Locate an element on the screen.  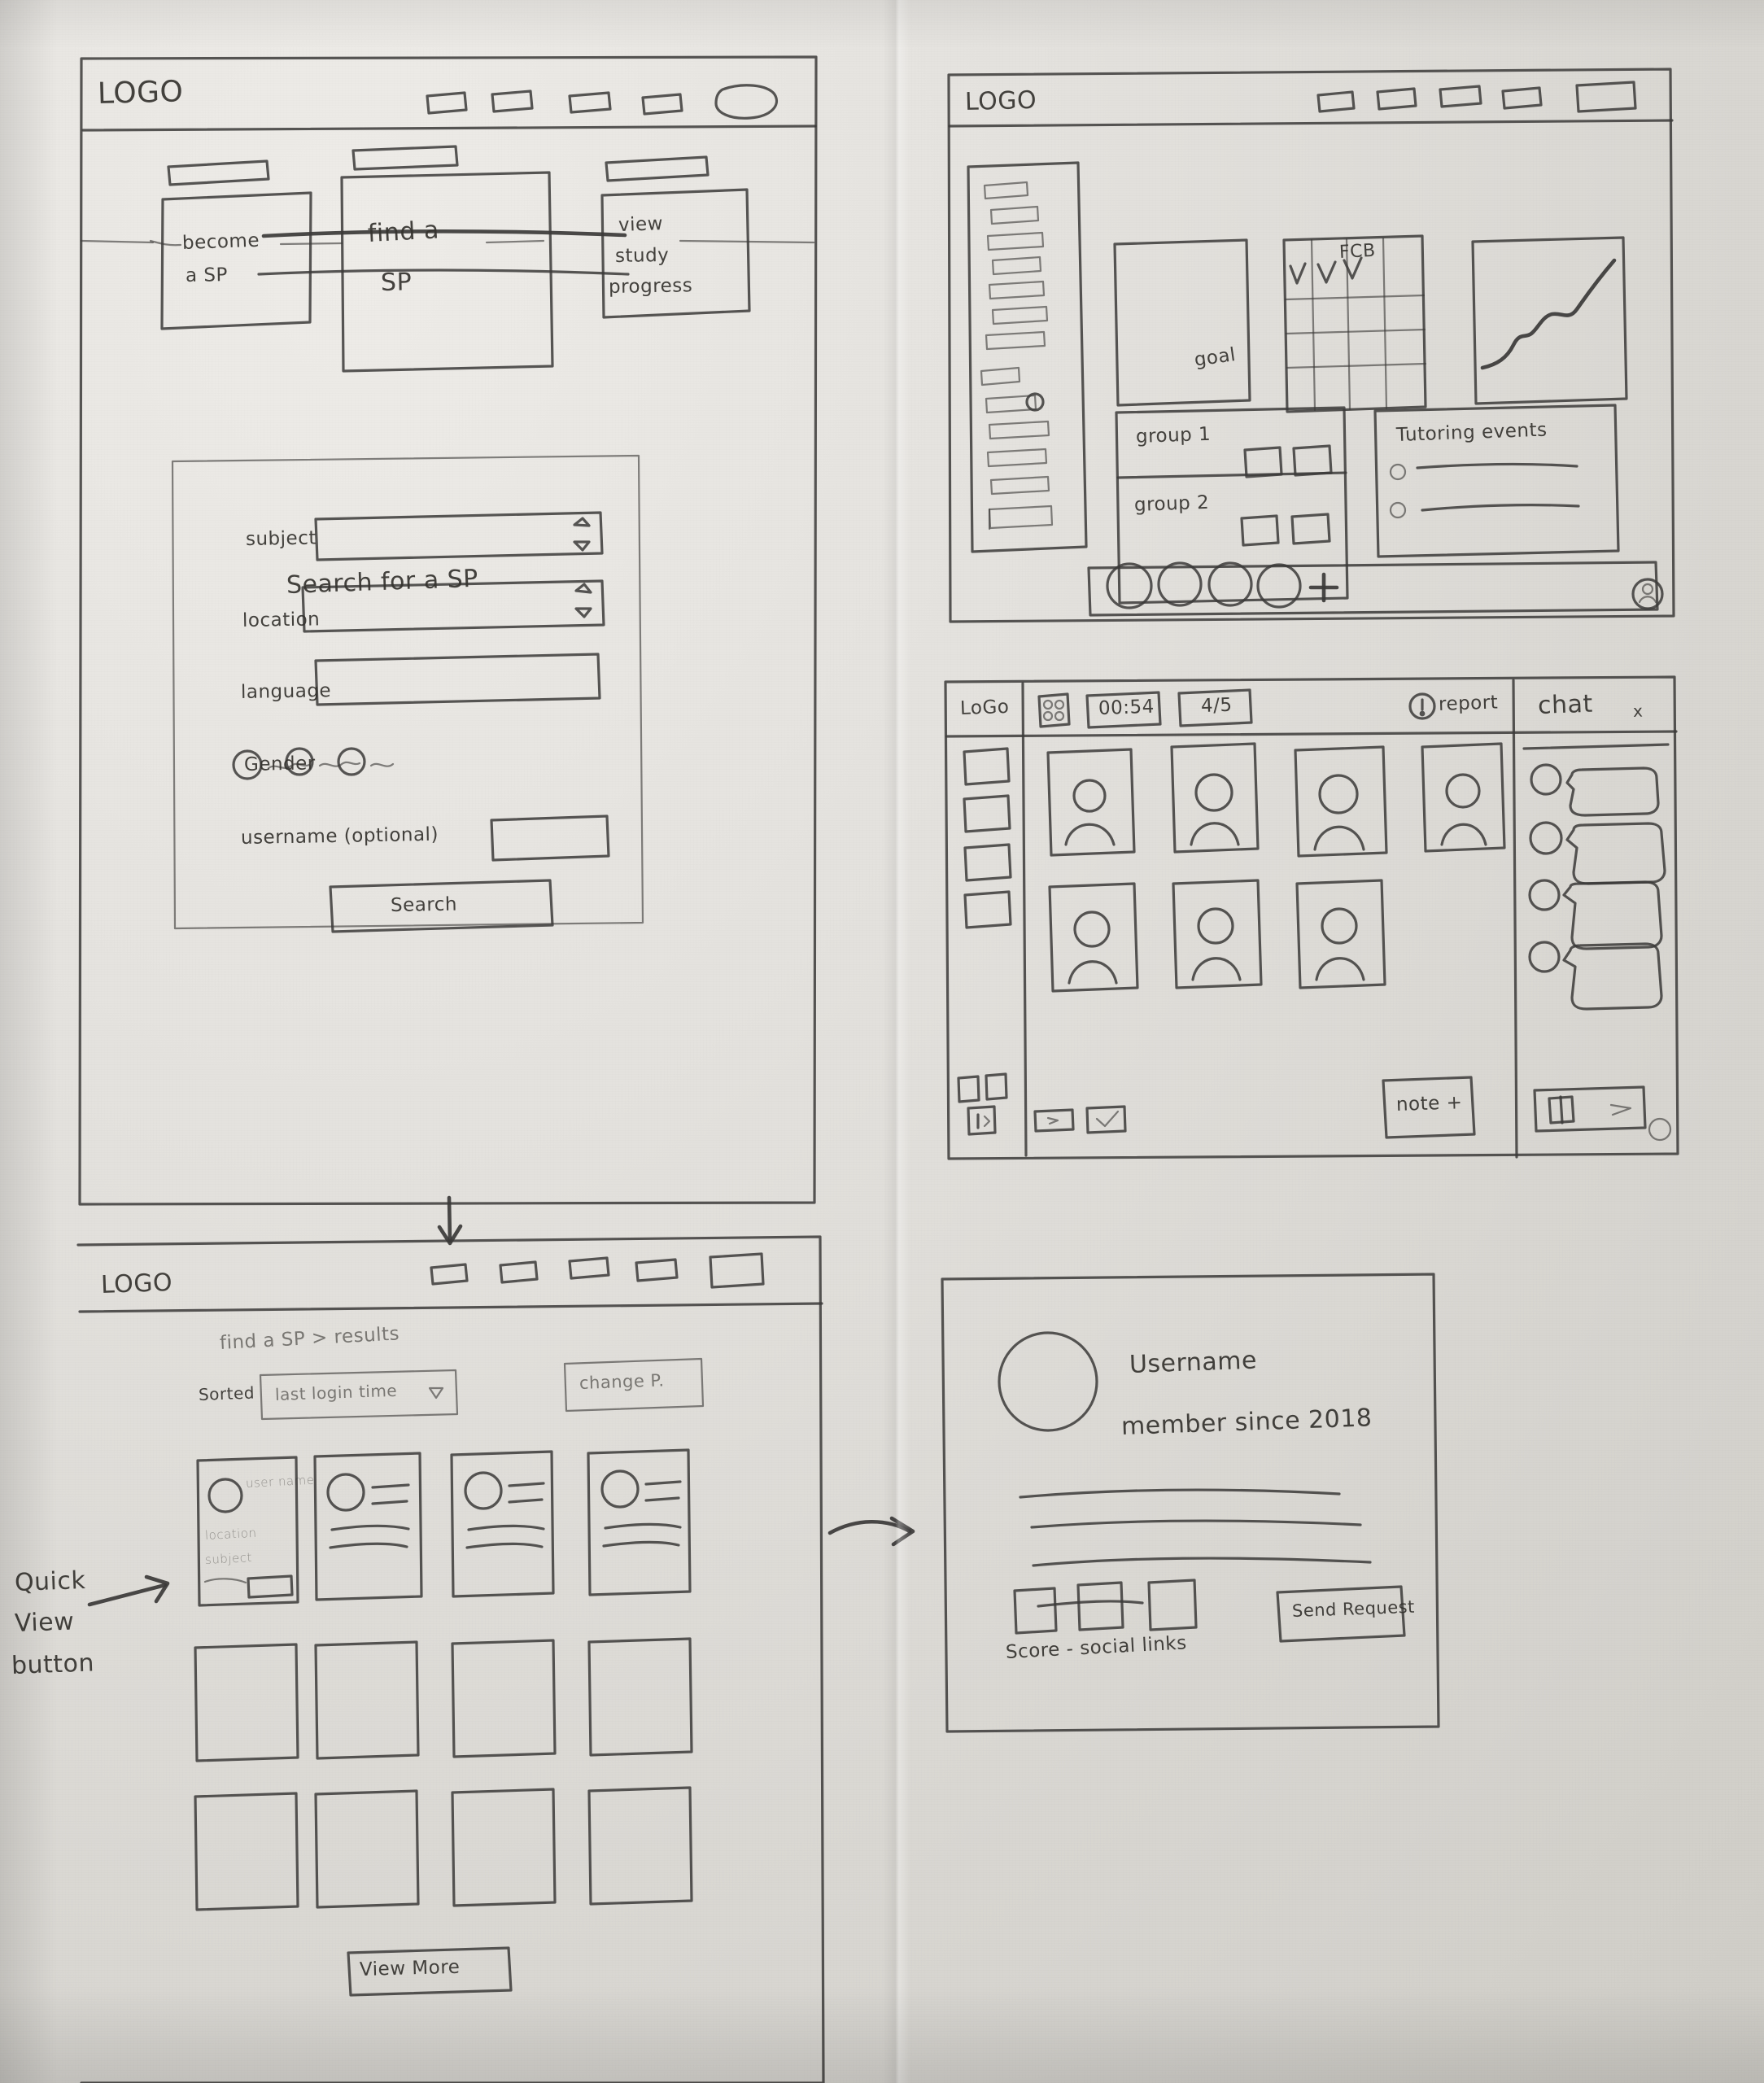
results-change-page-button: change P. is located at coordinates (622, 1381).